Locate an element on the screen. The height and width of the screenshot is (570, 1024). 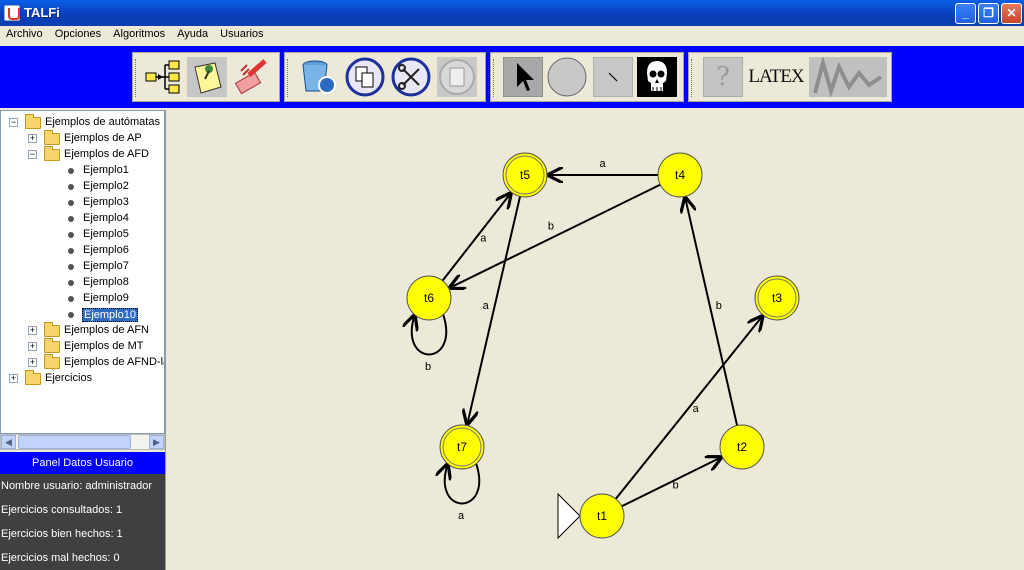
tree-horizontal-scrollbar: ◀ ▶ is located at coordinates (82, 442).